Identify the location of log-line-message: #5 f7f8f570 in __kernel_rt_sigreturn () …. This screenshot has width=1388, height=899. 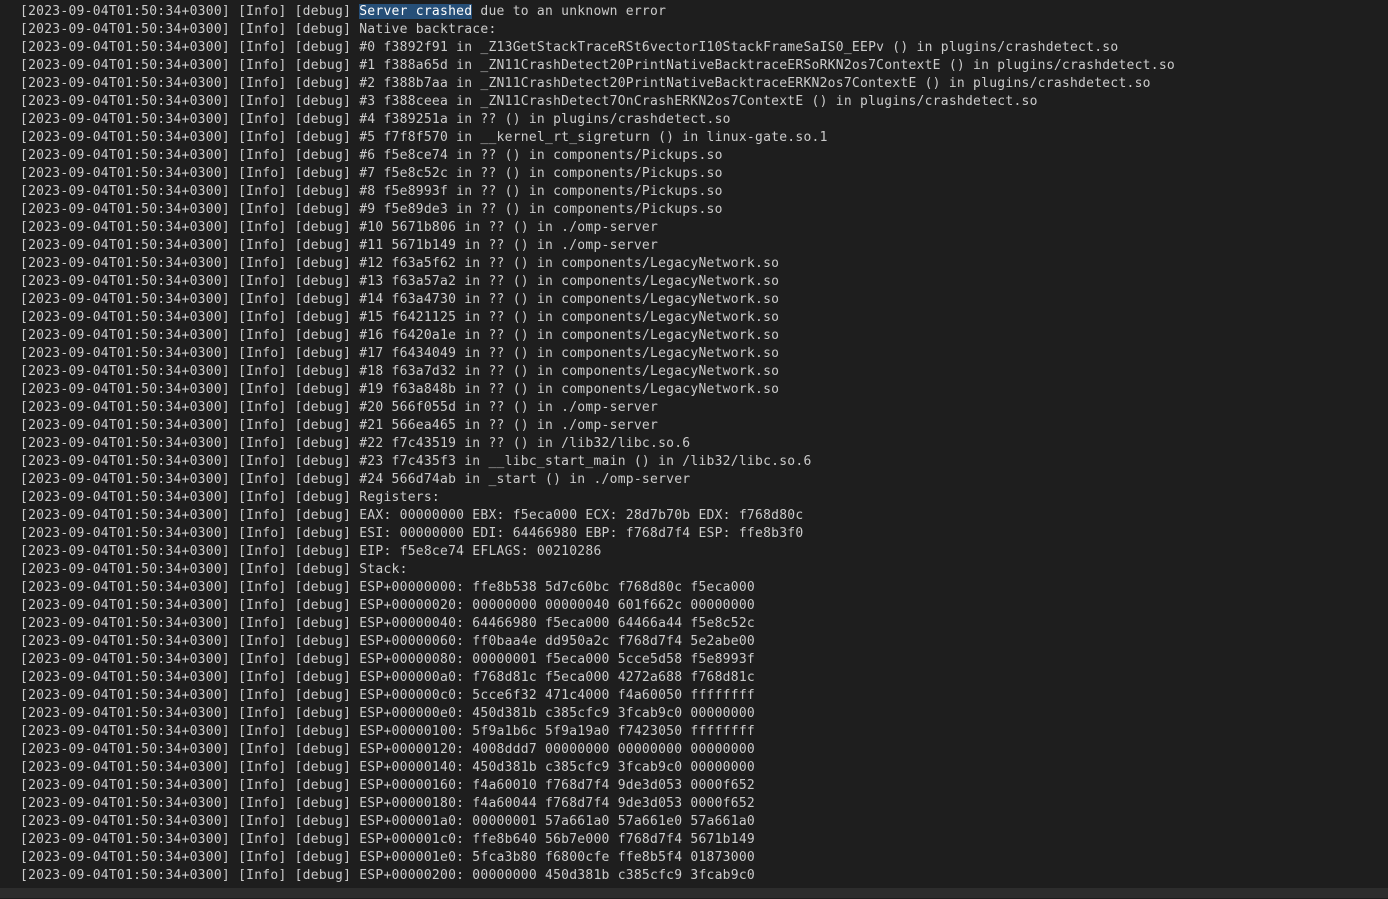
(593, 137).